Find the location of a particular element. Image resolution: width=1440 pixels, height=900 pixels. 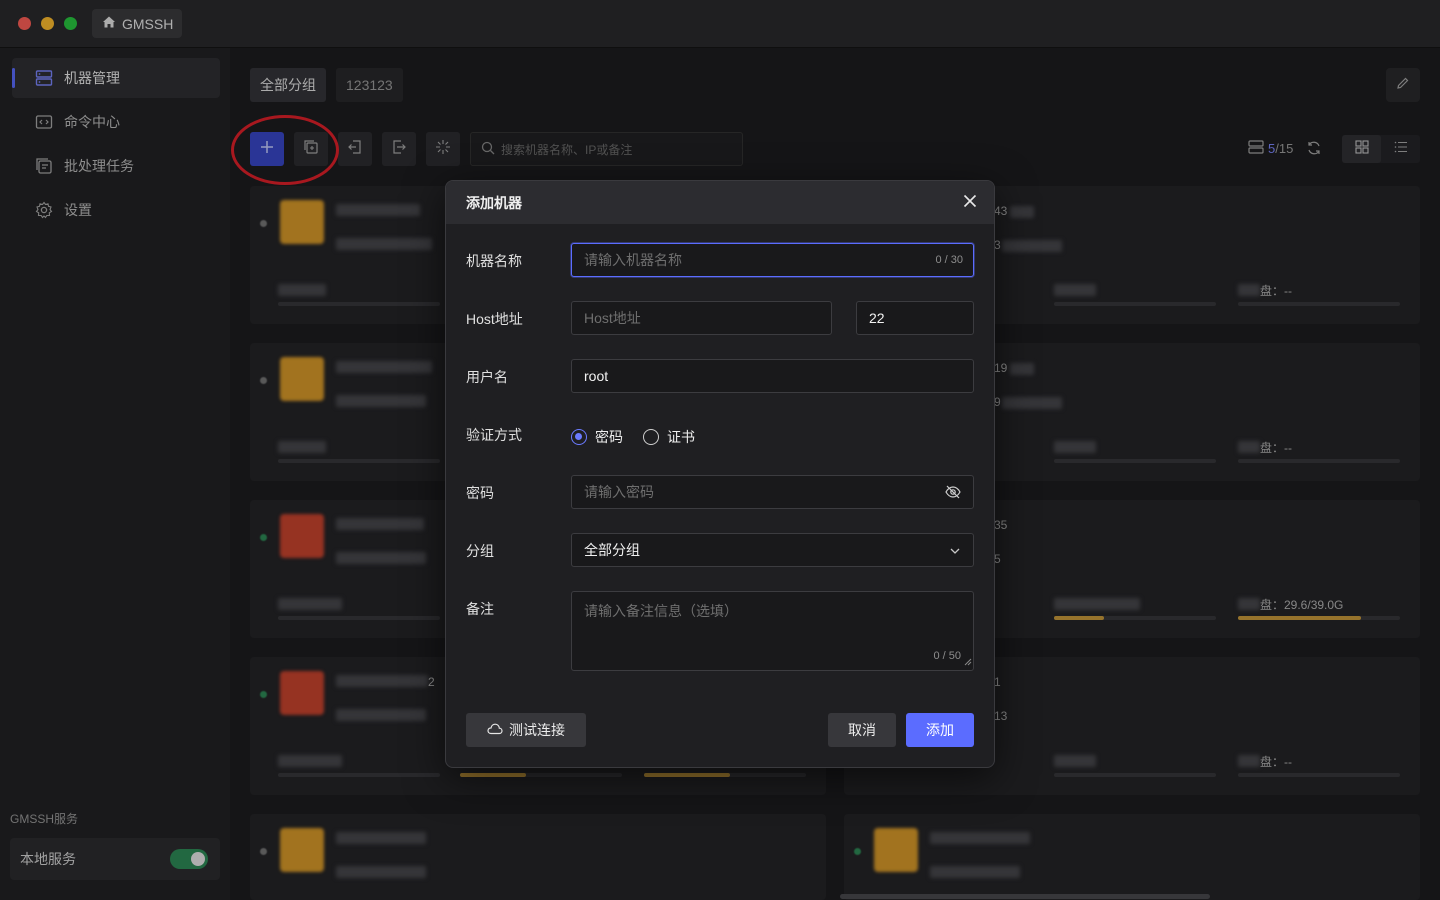

remark-char-counter: 0 / 50 is located at coordinates (947, 656).